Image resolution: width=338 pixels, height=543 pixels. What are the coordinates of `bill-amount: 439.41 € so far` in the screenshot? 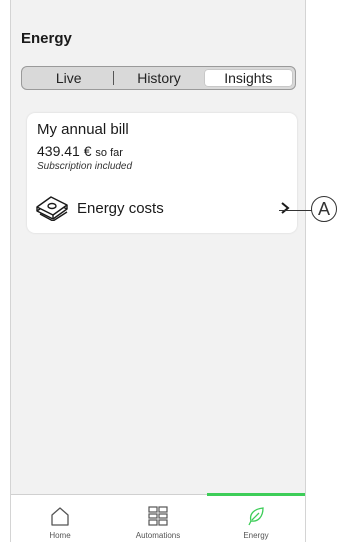 It's located at (80, 151).